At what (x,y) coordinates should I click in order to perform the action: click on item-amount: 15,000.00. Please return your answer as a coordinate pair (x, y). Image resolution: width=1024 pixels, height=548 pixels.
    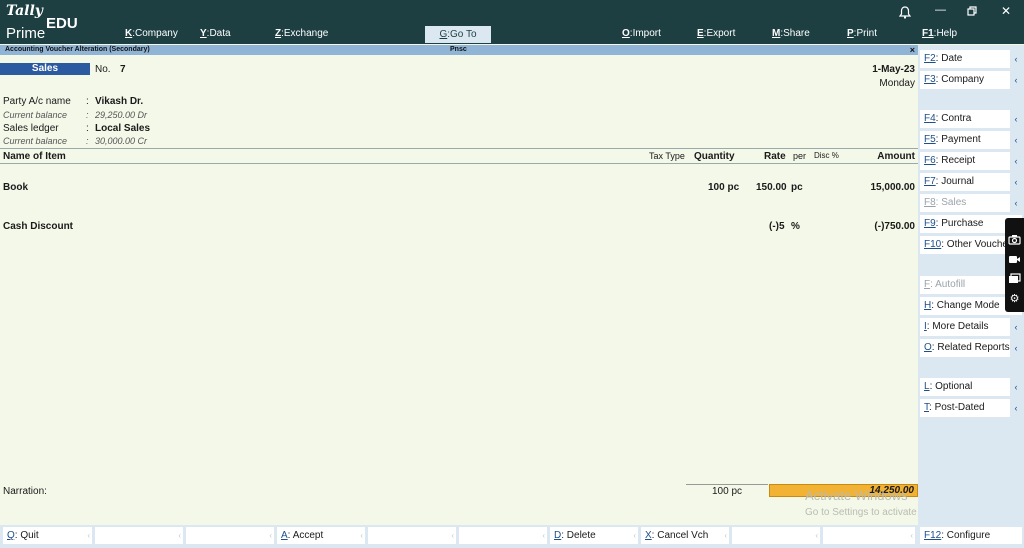
    Looking at the image, I should click on (893, 187).